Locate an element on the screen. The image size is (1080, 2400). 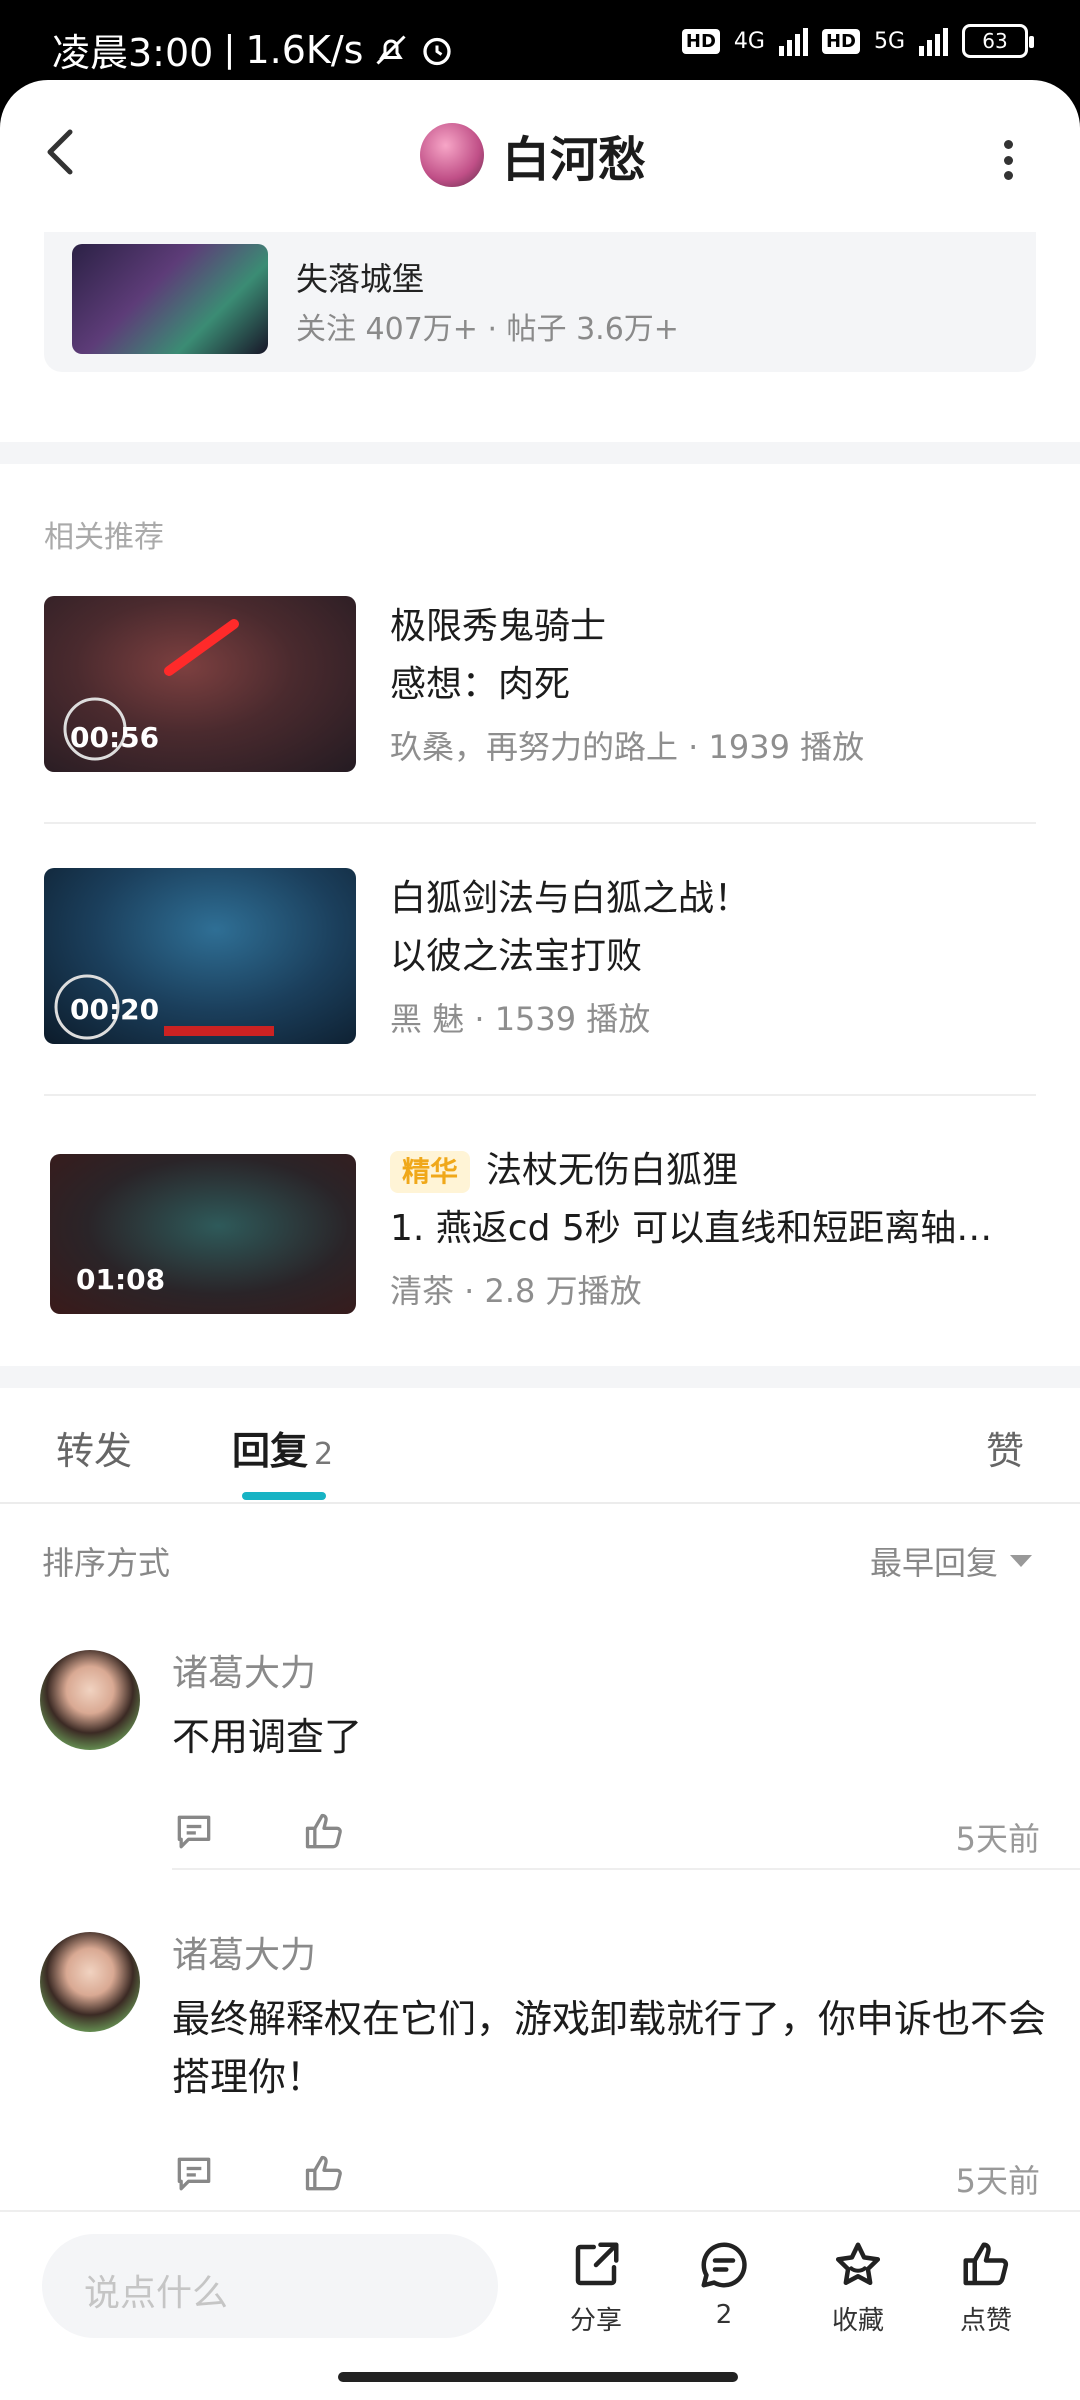
author-name: 白河愁 is located at coordinates (574, 155).